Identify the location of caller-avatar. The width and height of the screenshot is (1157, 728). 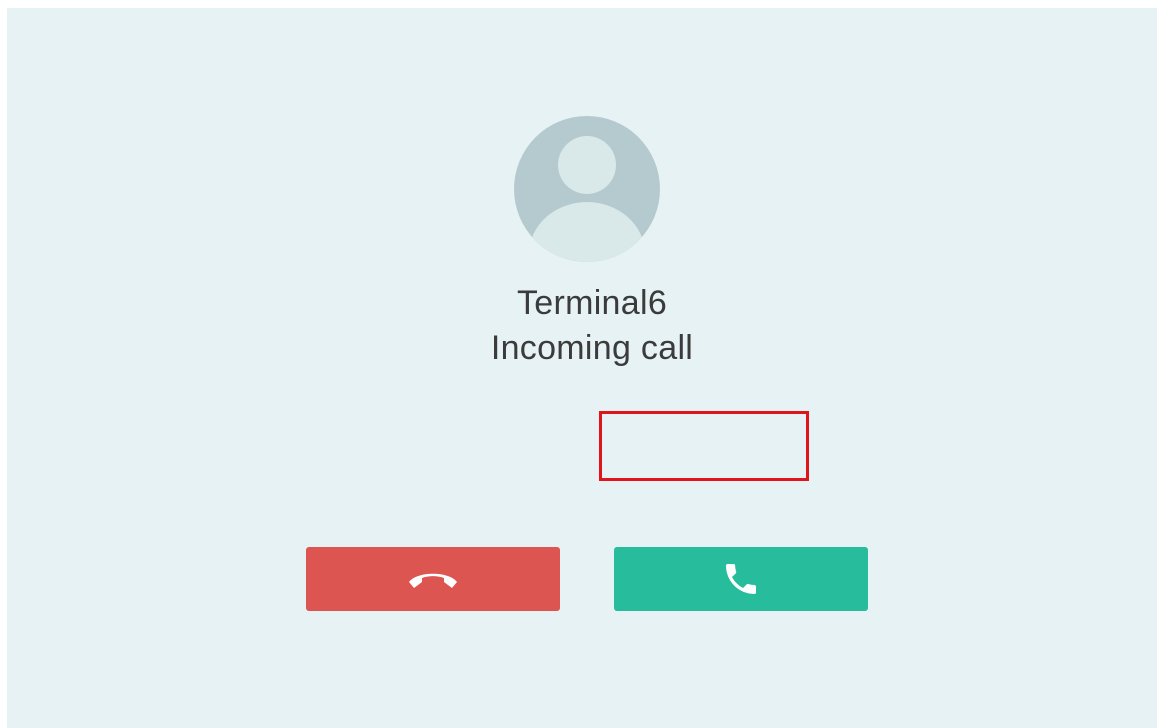
(587, 189).